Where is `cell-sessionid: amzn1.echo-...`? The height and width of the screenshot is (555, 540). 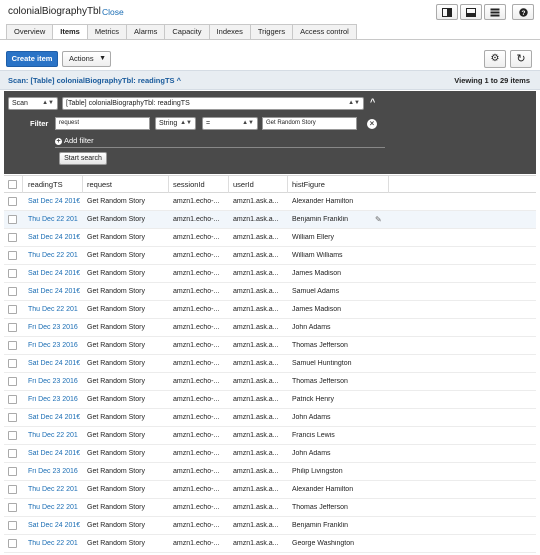 cell-sessionid: amzn1.echo-... is located at coordinates (196, 543).